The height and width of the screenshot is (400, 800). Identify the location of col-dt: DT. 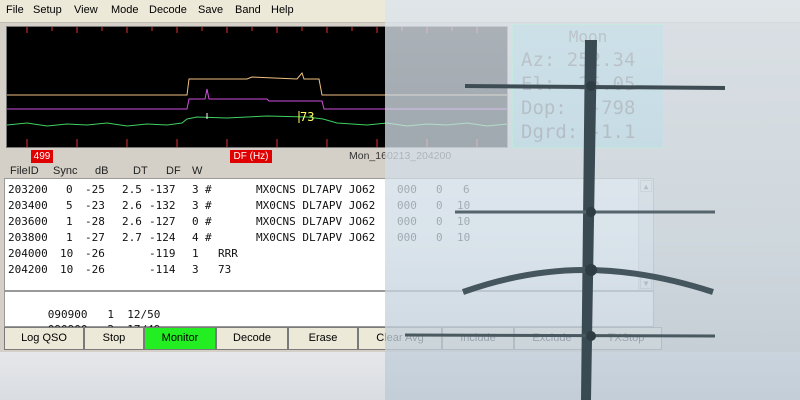
(140, 171).